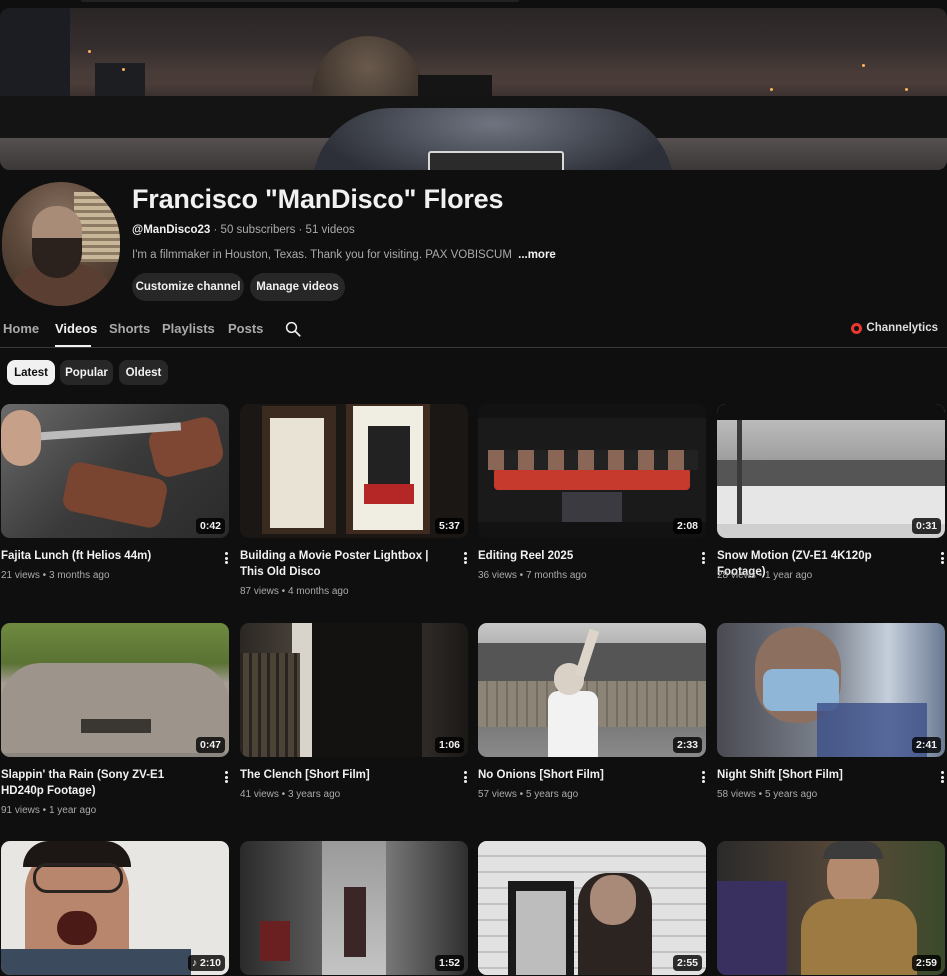 This screenshot has height=976, width=947. Describe the element at coordinates (61, 244) in the screenshot. I see `channel-avatar` at that location.